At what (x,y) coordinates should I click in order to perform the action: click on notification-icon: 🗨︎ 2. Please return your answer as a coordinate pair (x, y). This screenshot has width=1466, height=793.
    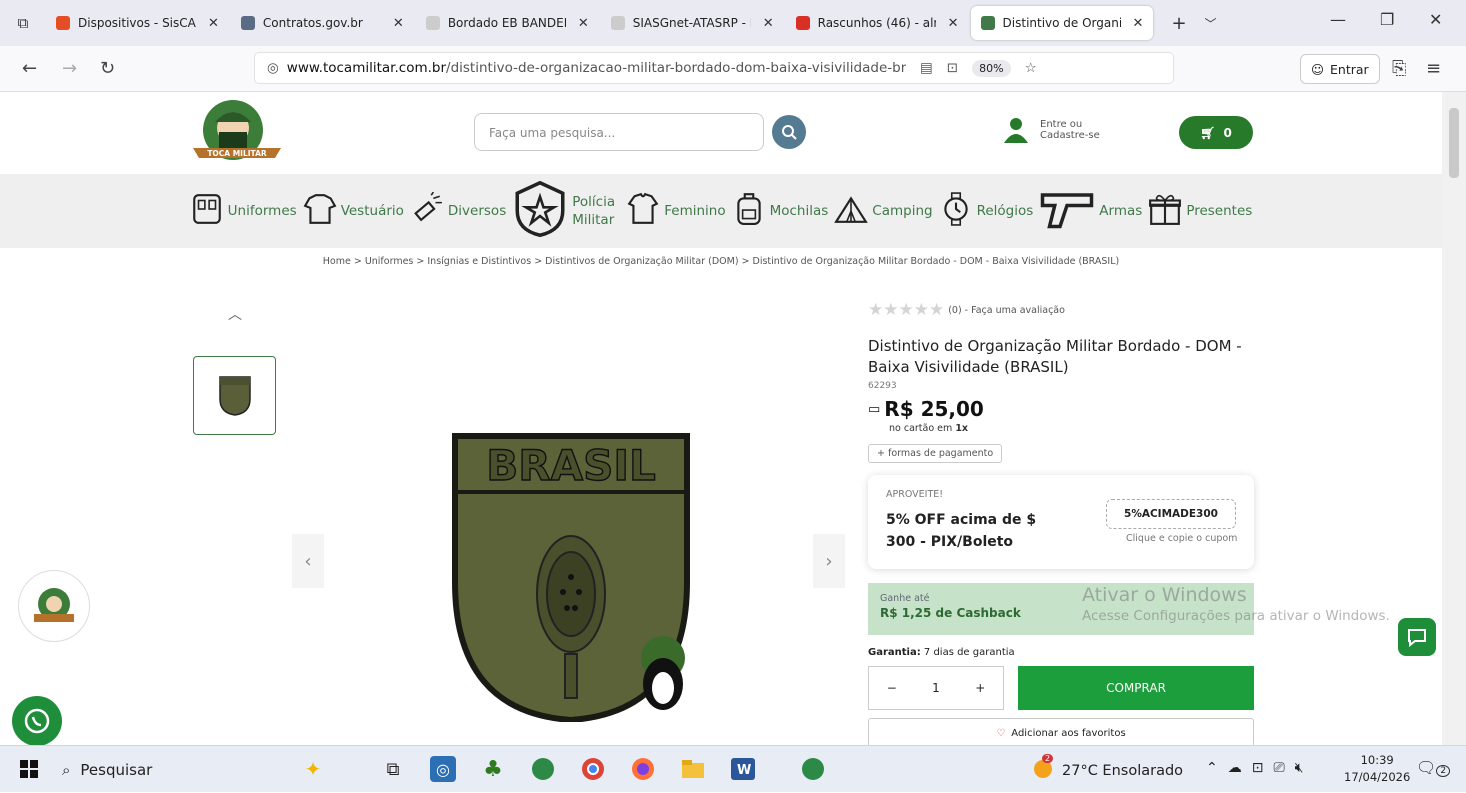
    Looking at the image, I should click on (1433, 767).